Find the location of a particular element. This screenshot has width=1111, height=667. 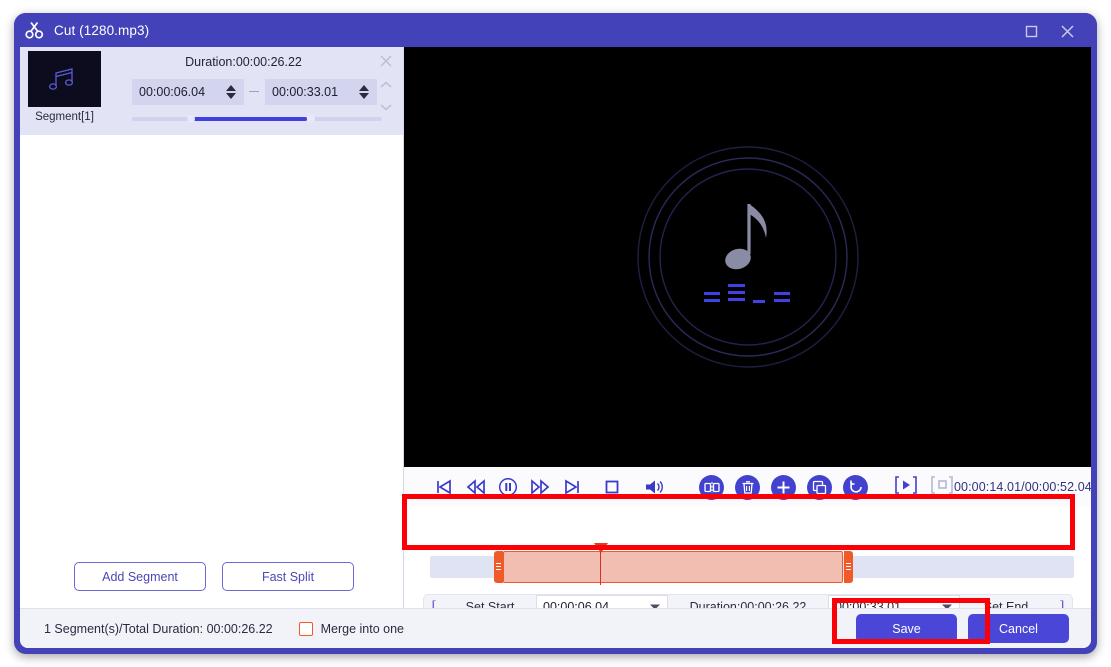

maximize-icon is located at coordinates (1031, 31).